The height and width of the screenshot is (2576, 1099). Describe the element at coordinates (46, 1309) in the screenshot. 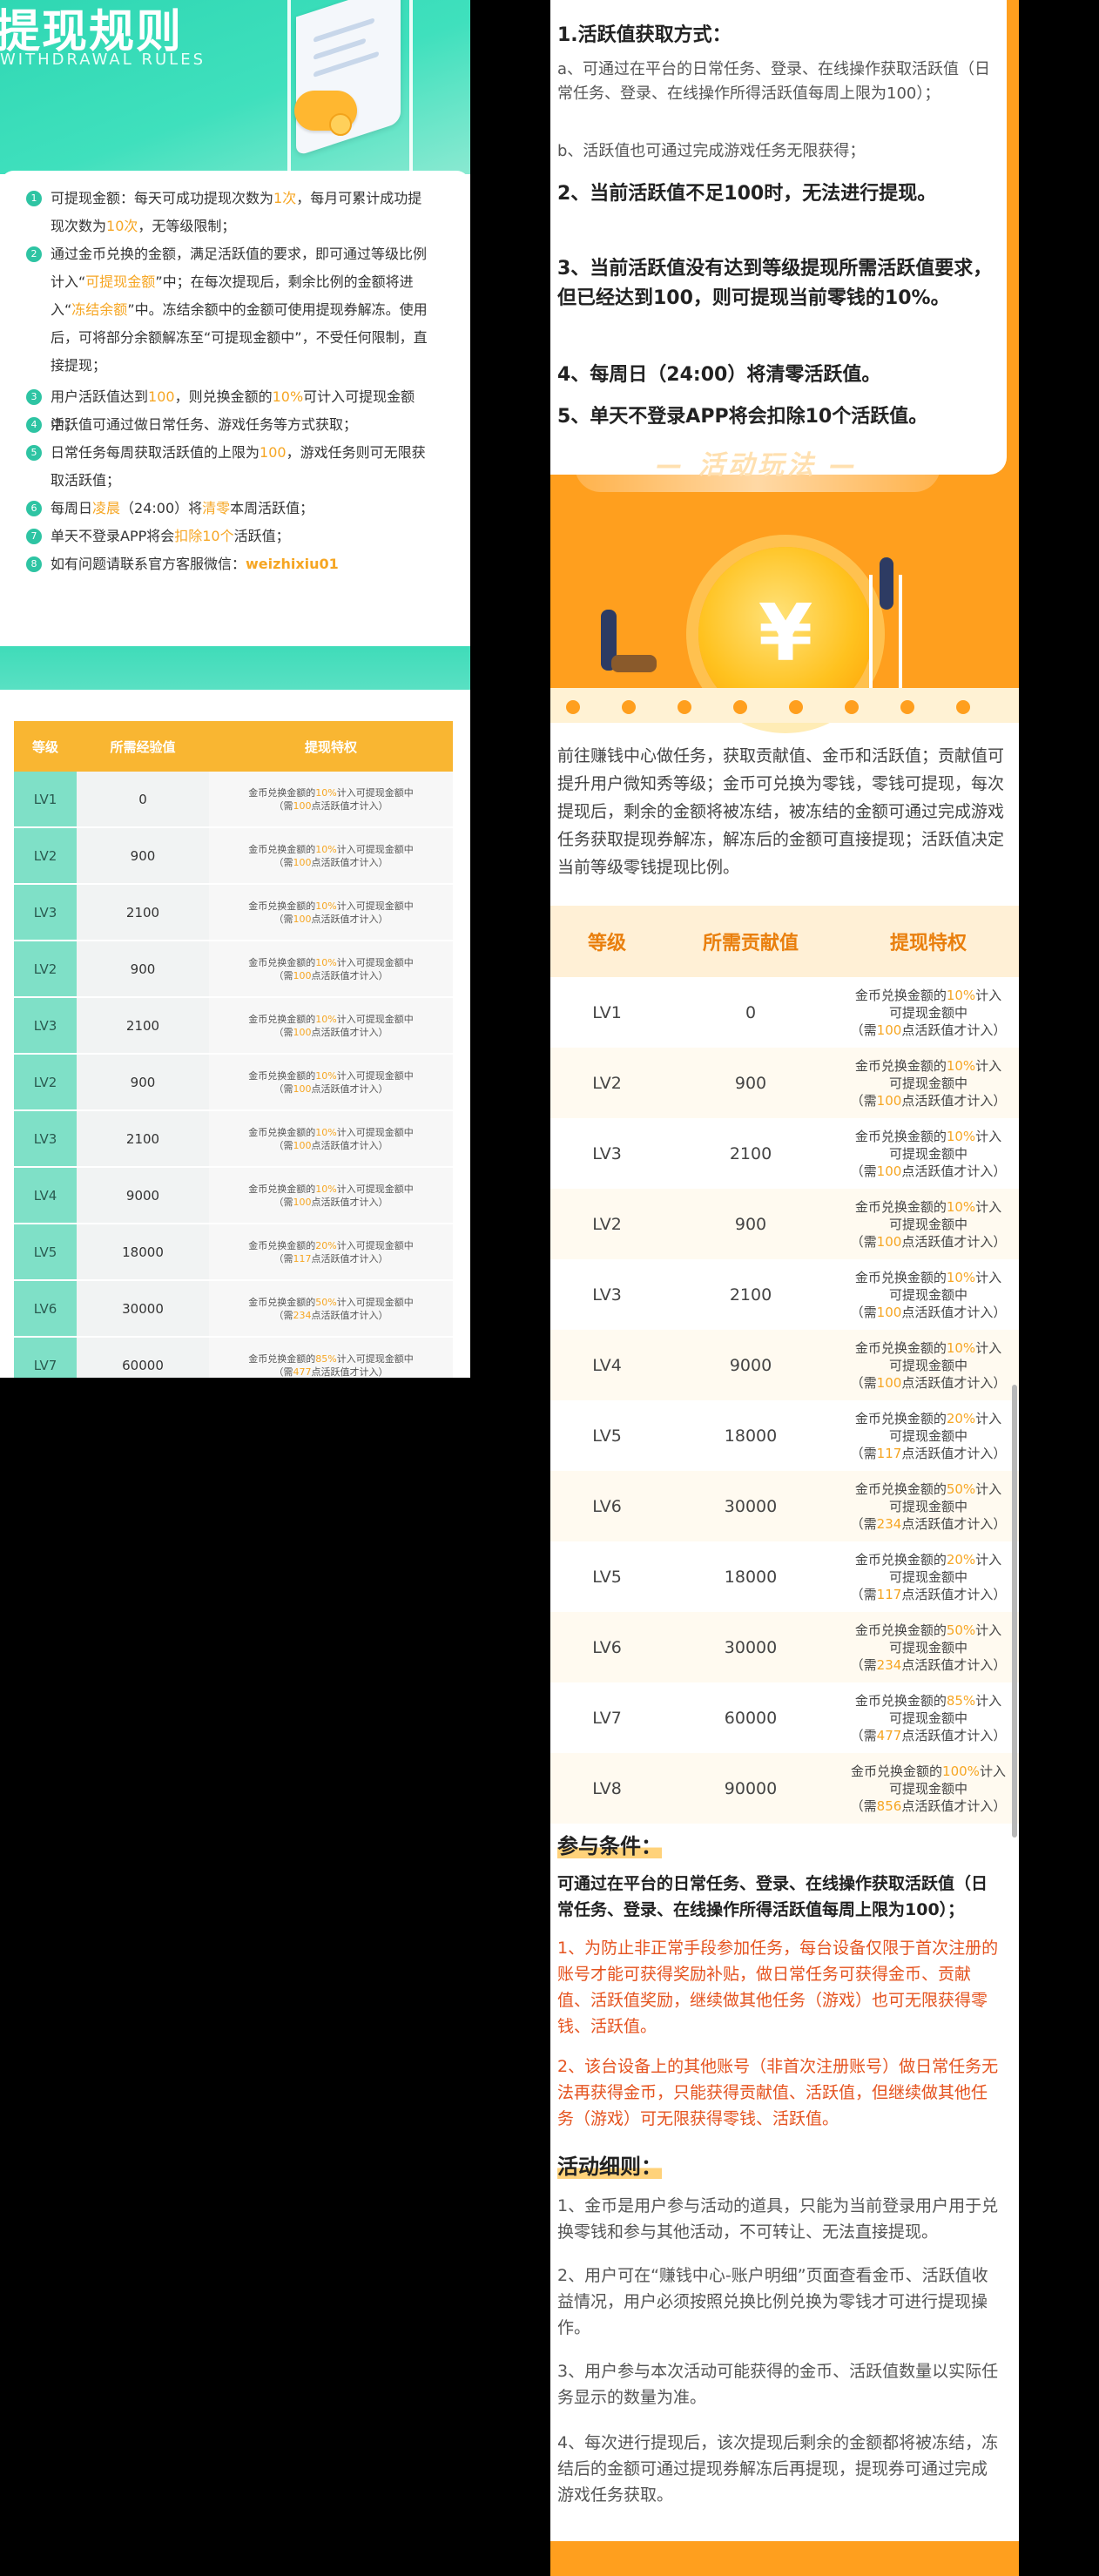

I see `level-cell: LV6` at that location.